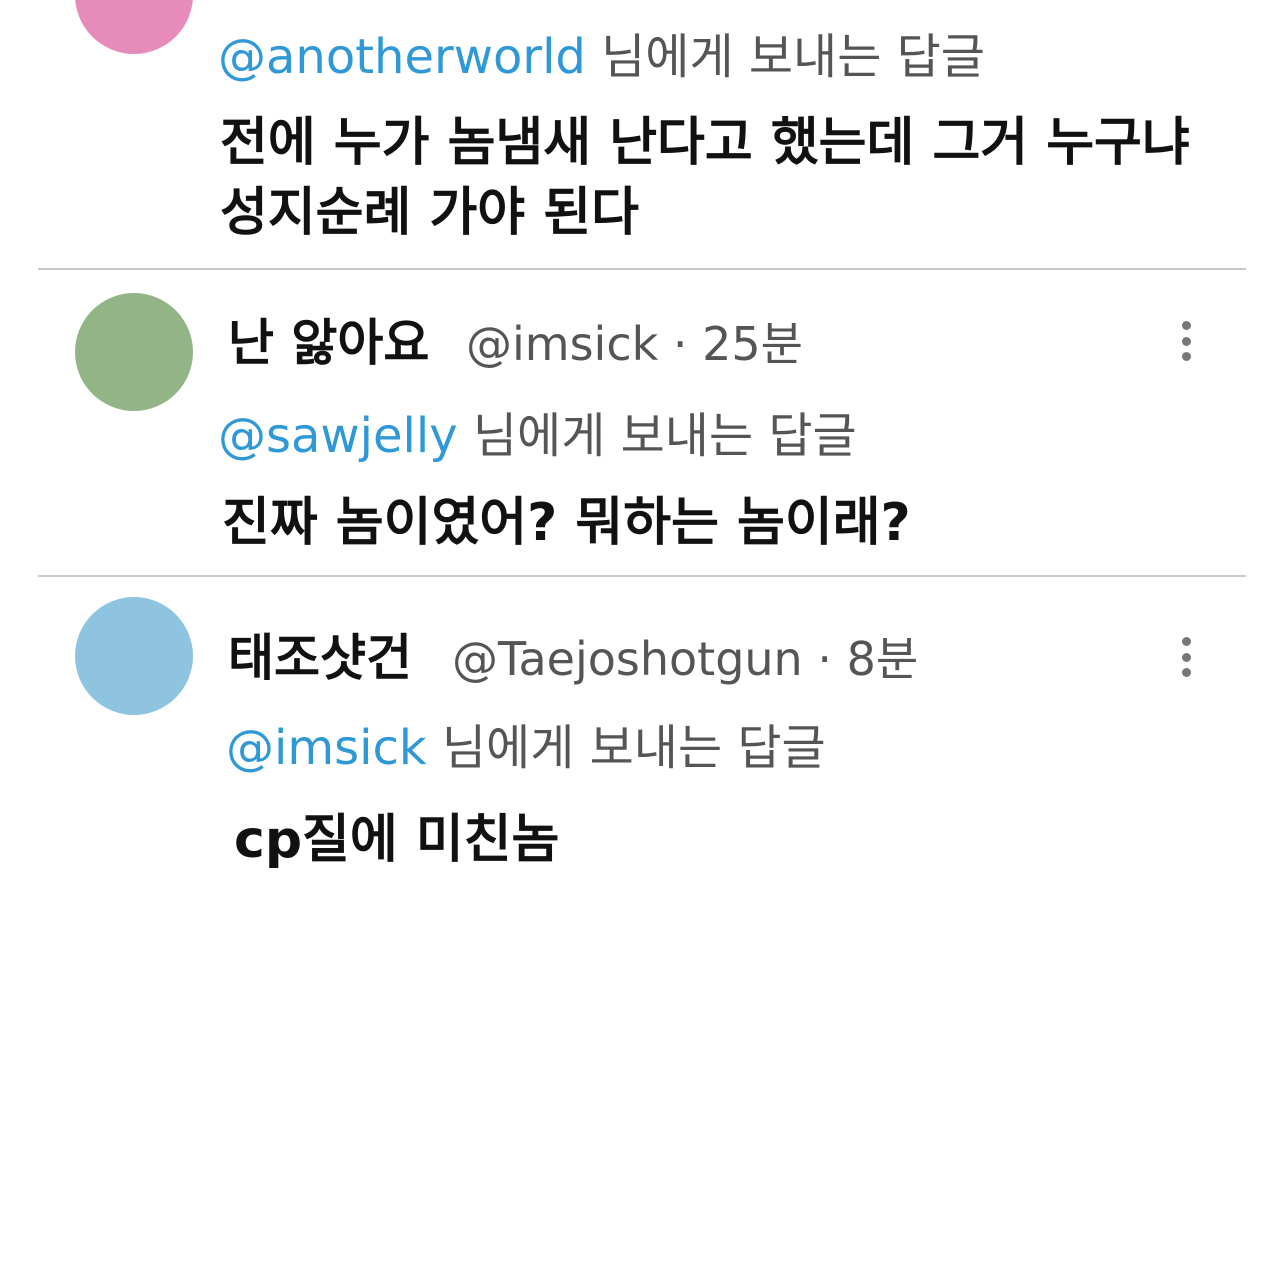 This screenshot has height=1280, width=1280. I want to click on tweet-meta: @Taejoshotgun · 8분, so click(685, 659).